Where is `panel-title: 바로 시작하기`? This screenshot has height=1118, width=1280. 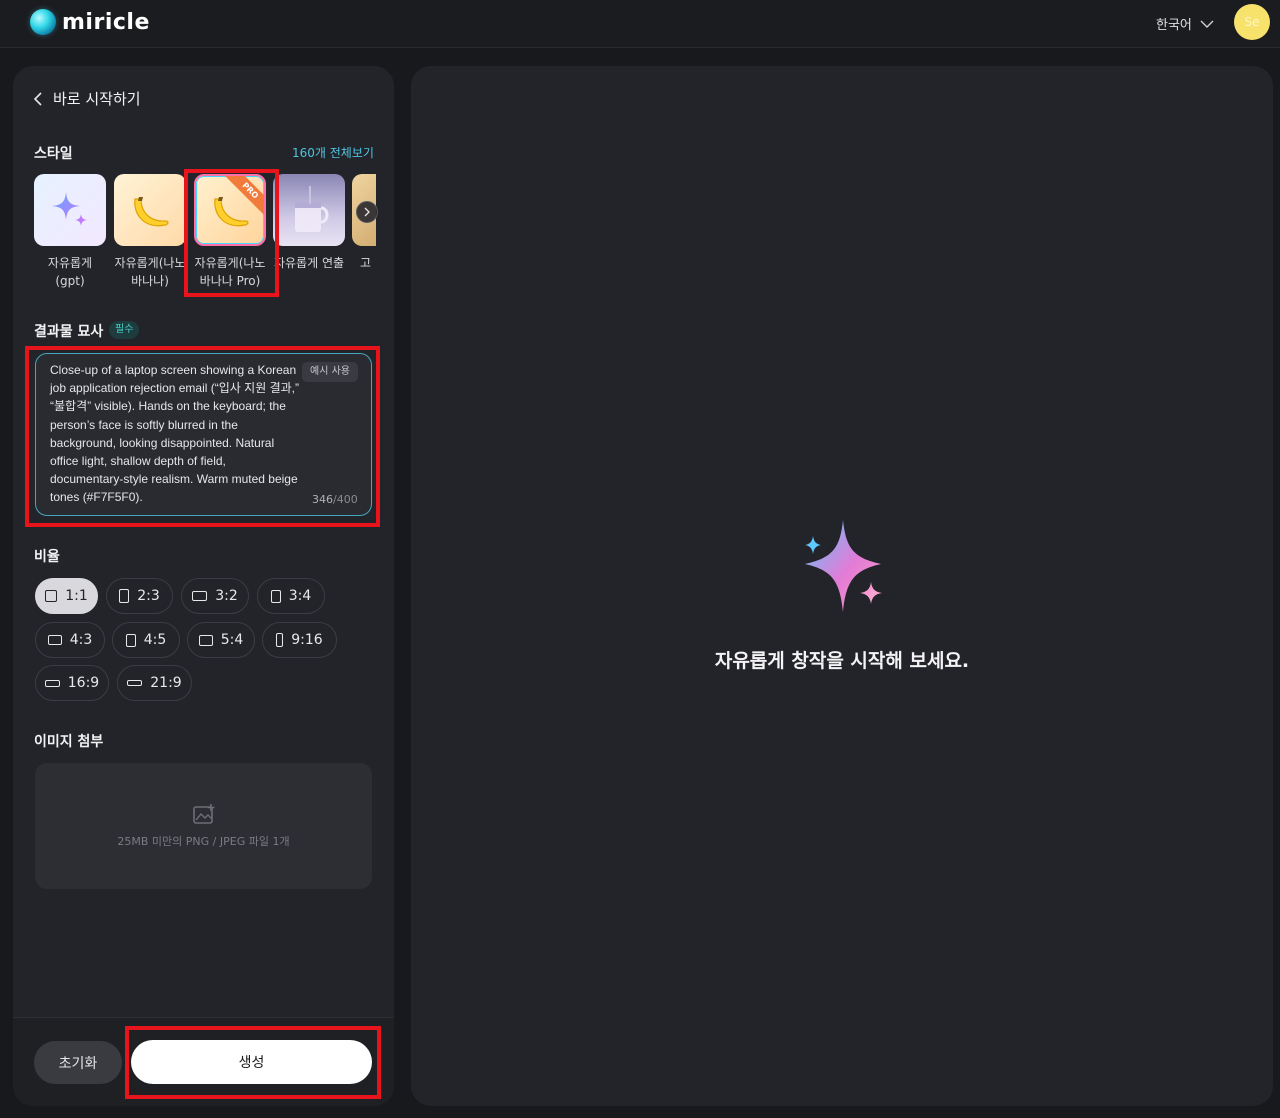 panel-title: 바로 시작하기 is located at coordinates (97, 99).